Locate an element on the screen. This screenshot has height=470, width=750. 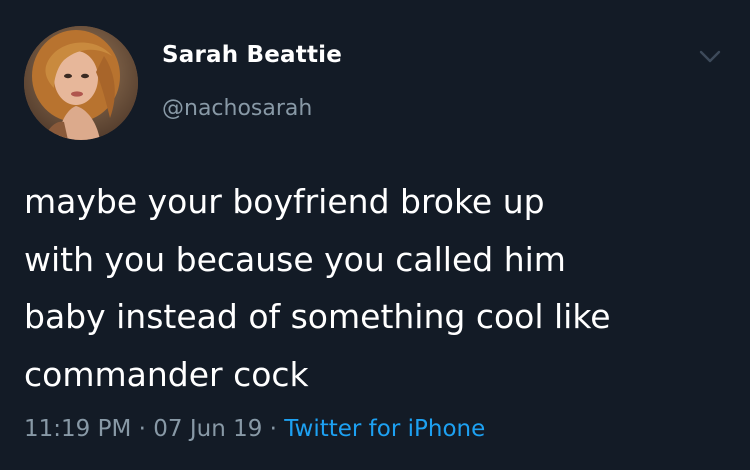
display-name: Sarah Beattie is located at coordinates (252, 55).